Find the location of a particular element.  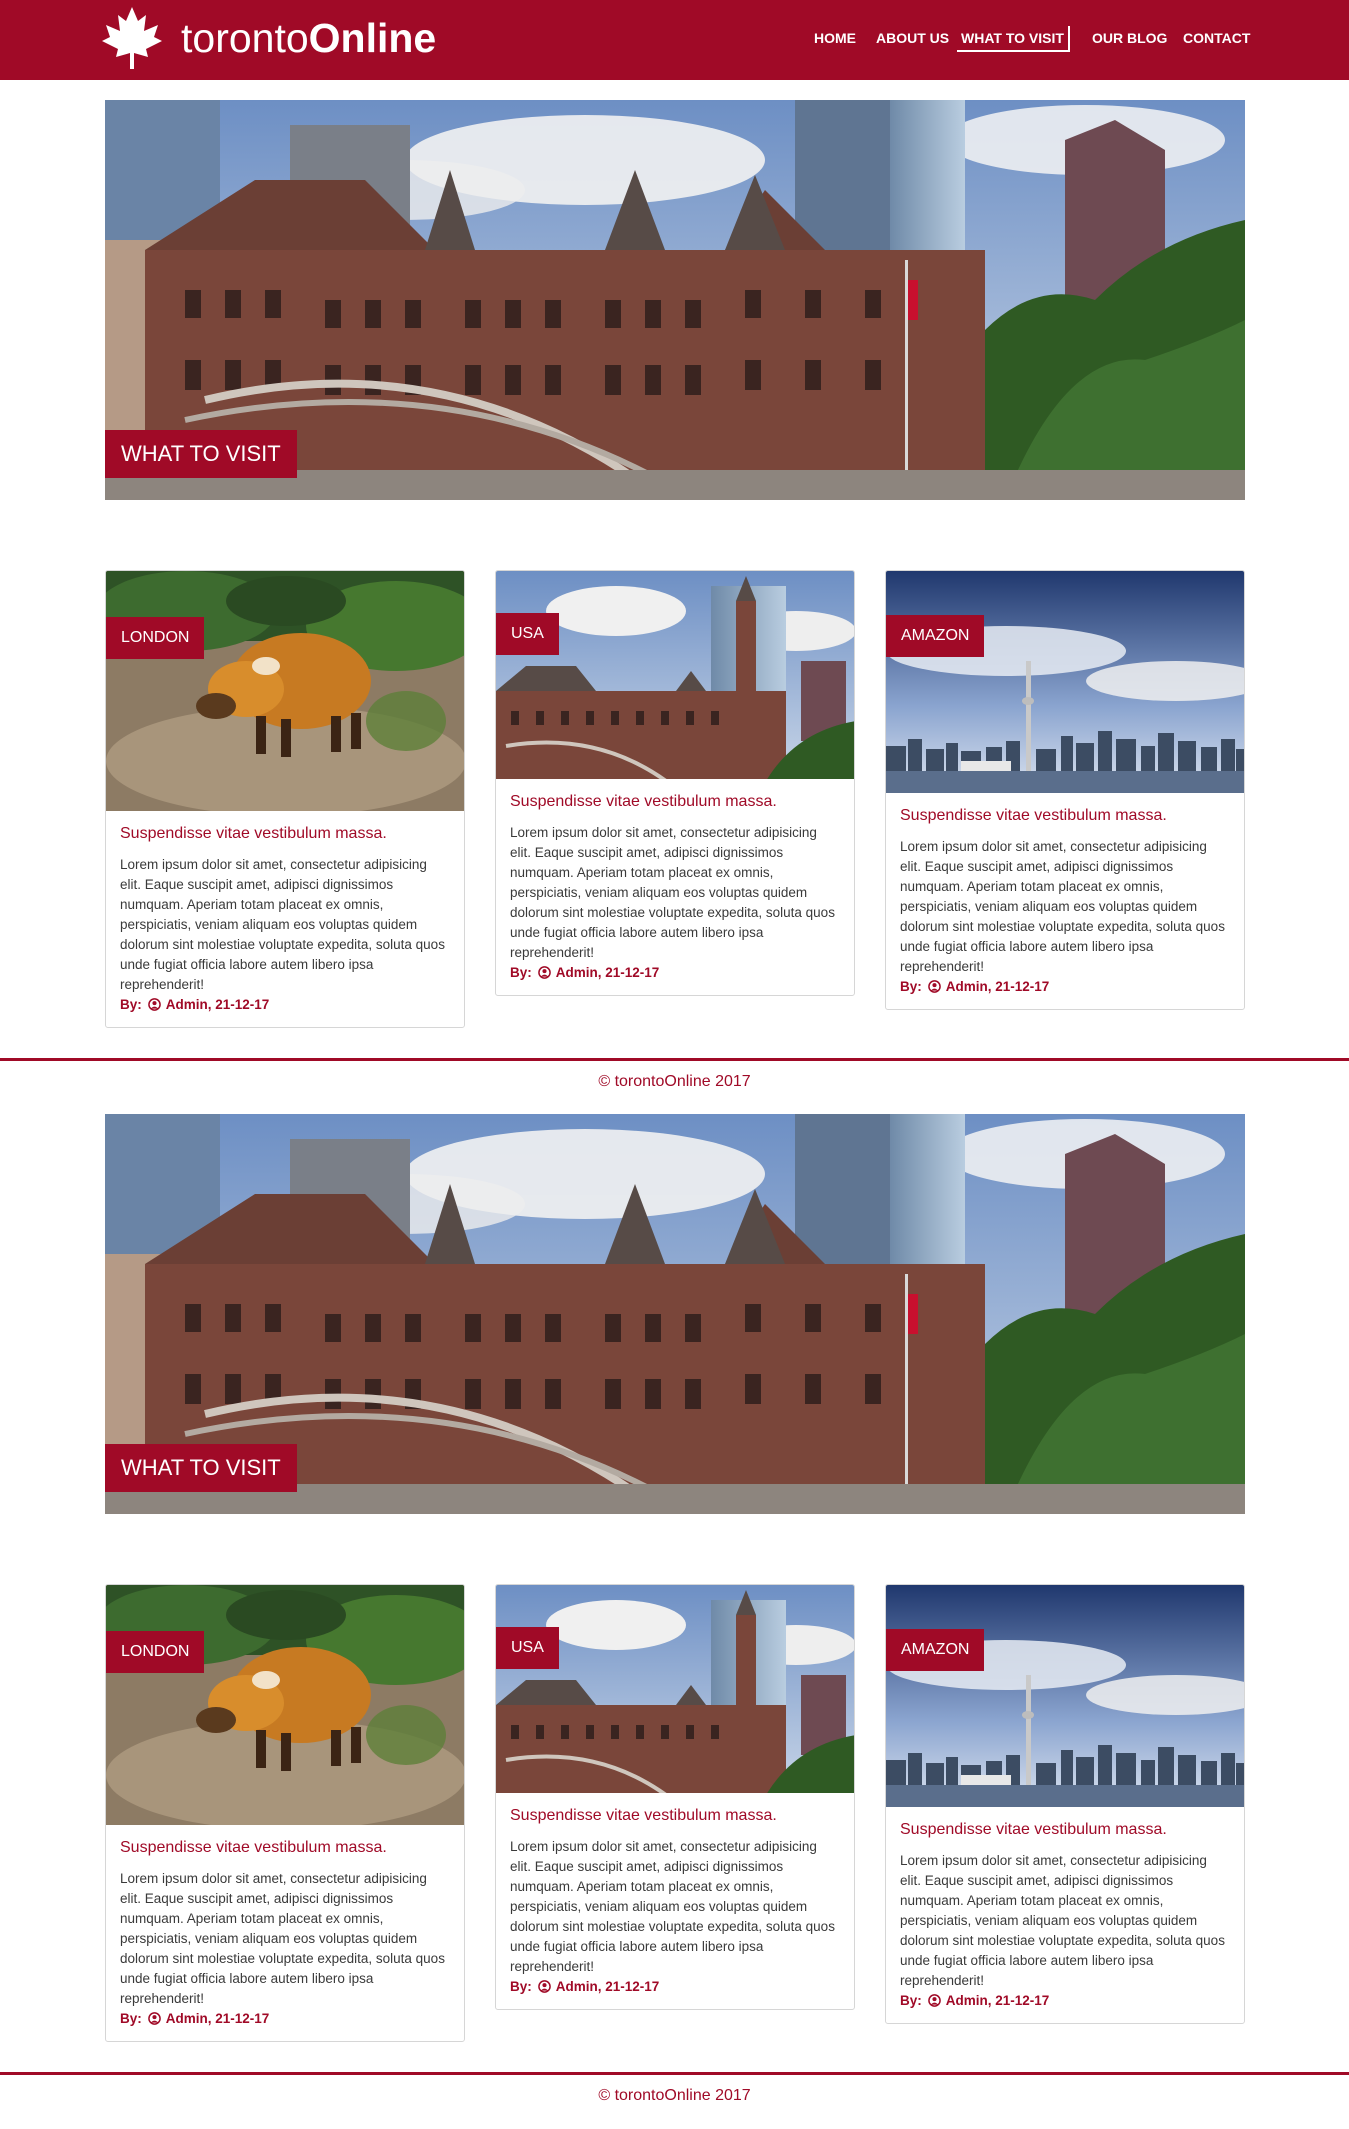

footer-copyright: © torontoOnline 2017 is located at coordinates (674, 2095).